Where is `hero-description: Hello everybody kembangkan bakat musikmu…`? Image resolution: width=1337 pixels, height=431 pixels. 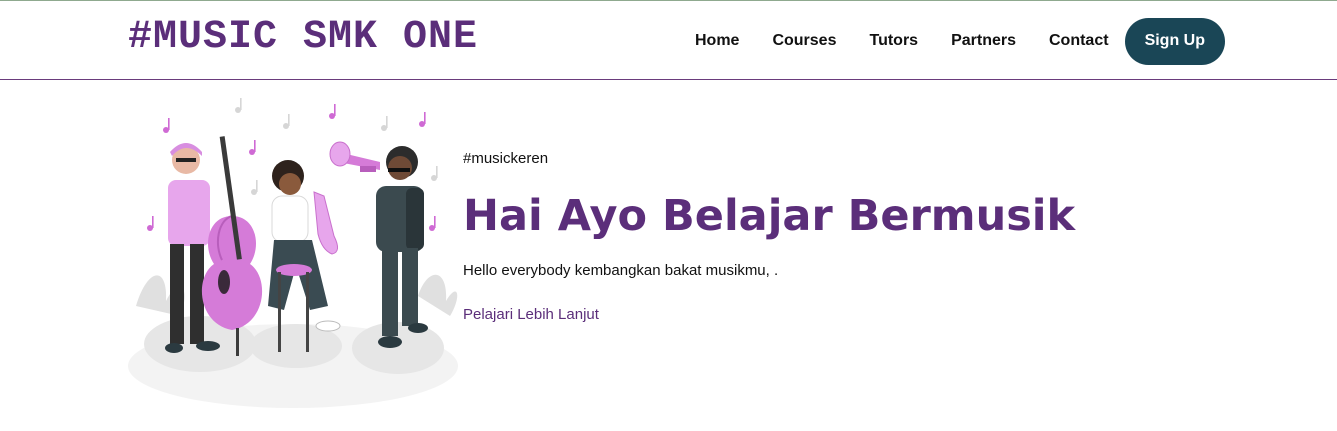
hero-description: Hello everybody kembangkan bakat musikmu… is located at coordinates (621, 270).